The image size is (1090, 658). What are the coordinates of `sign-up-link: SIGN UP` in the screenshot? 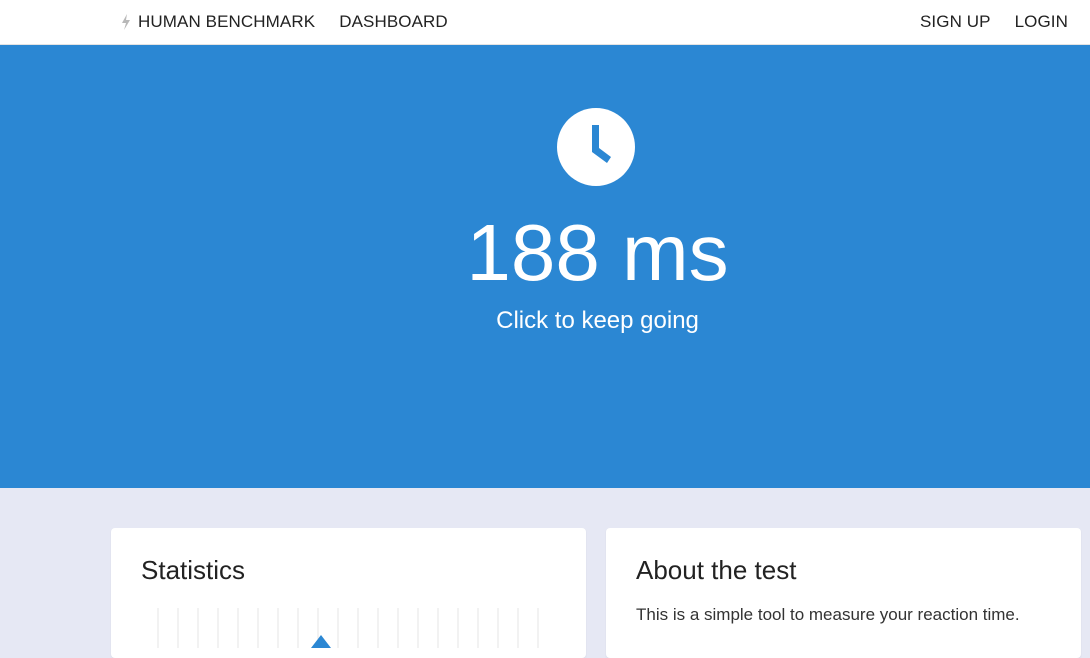 It's located at (955, 22).